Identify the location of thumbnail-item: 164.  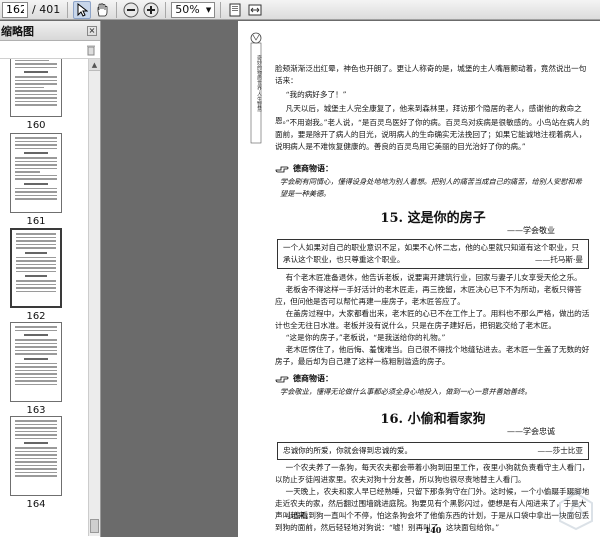
(36, 463).